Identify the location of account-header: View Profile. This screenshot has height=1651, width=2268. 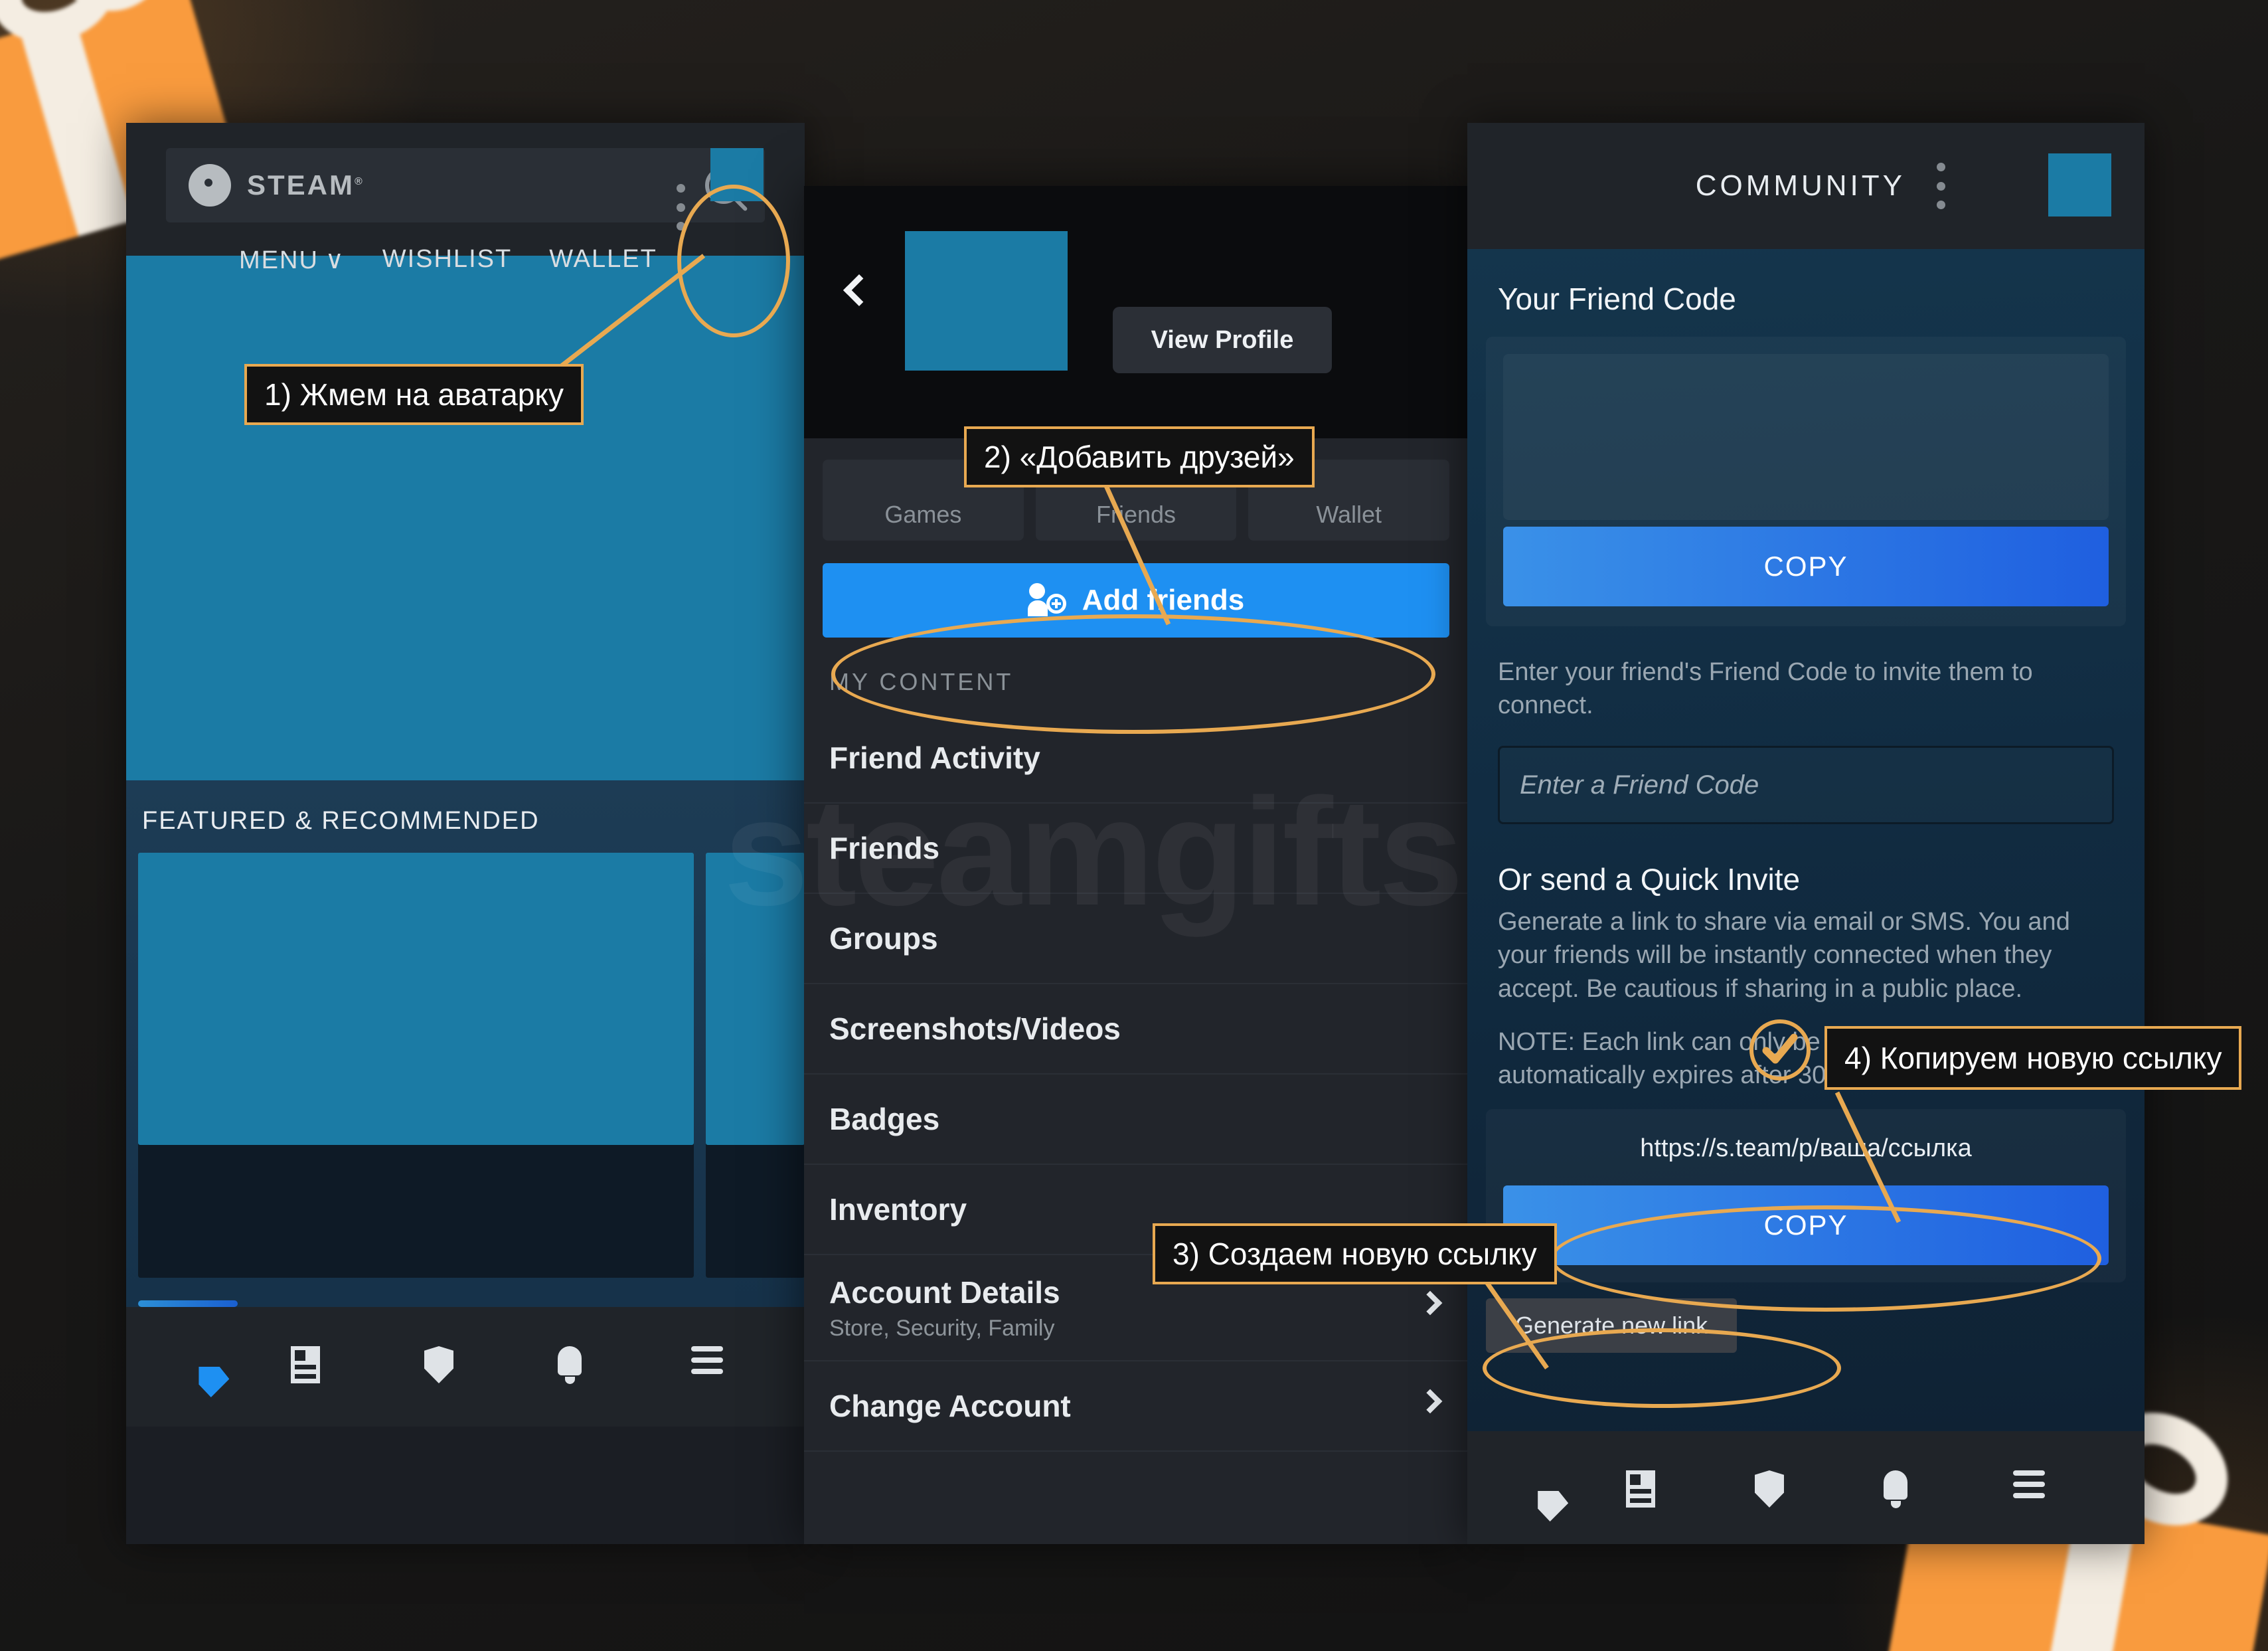
(1136, 312).